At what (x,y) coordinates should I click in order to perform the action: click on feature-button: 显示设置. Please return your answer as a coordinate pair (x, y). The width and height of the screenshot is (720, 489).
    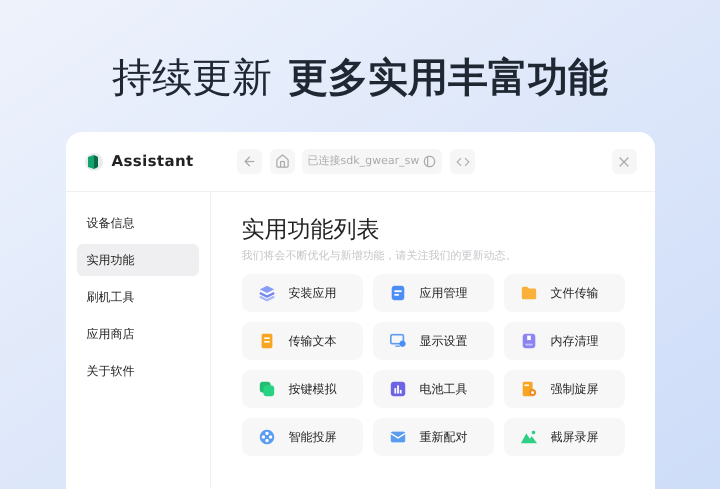
    Looking at the image, I should click on (433, 341).